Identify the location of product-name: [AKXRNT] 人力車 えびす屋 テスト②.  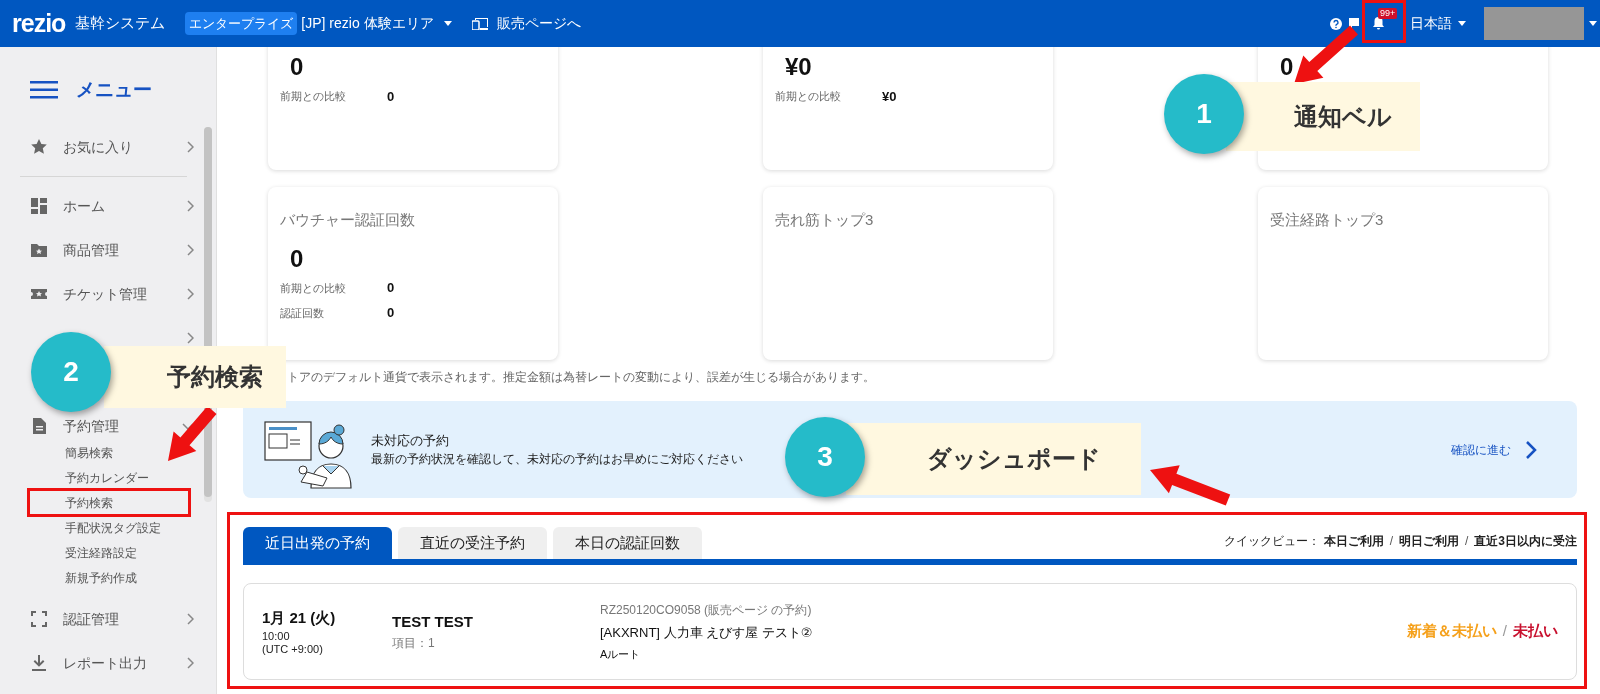
(706, 632).